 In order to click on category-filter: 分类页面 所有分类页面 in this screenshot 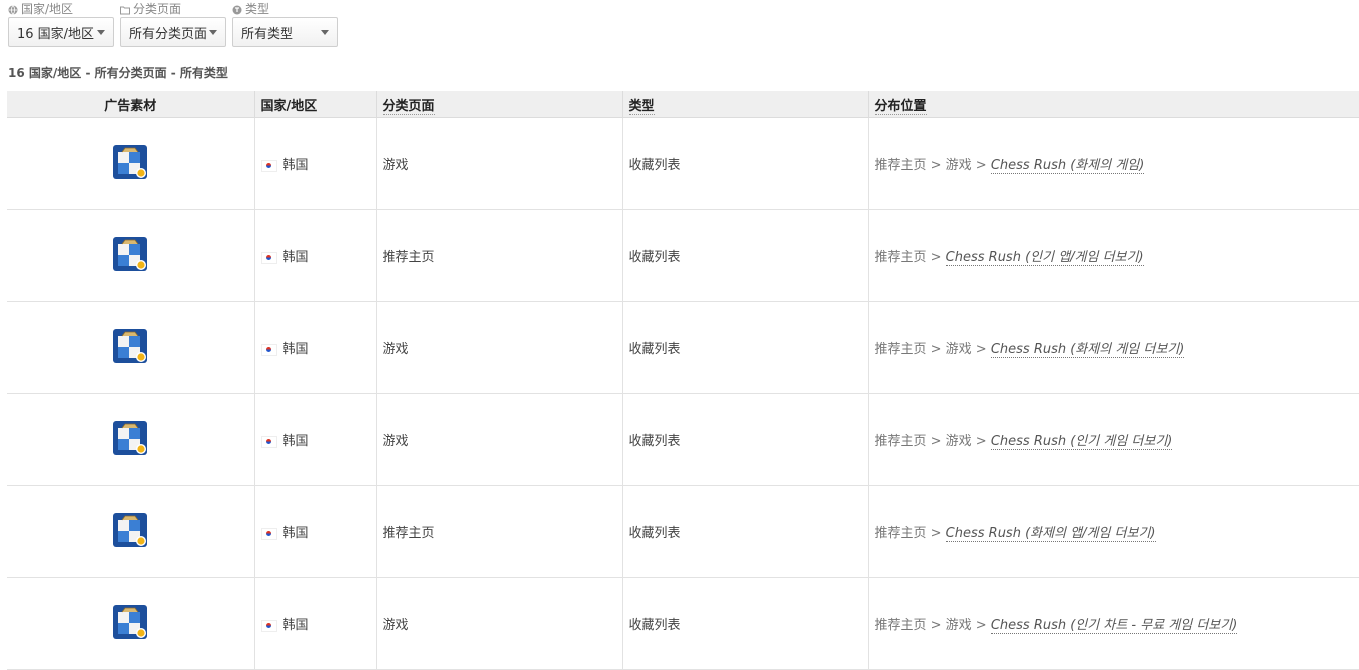, I will do `click(173, 24)`.